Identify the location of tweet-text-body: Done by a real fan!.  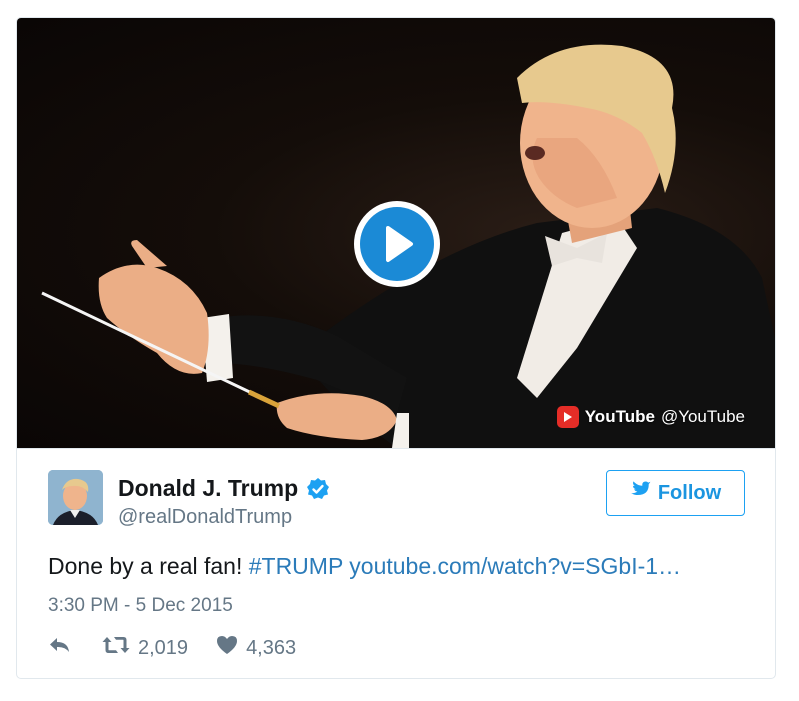
(145, 566).